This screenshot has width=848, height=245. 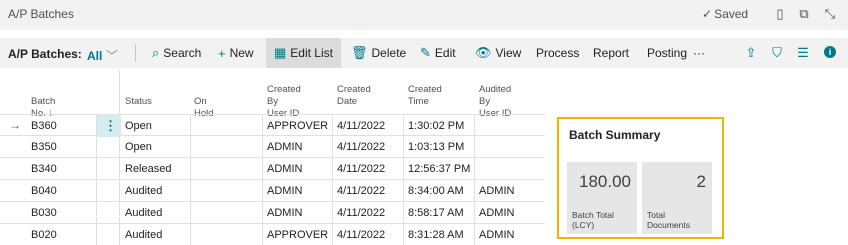 I want to click on total-documents-tile: 2 Total Documents, so click(x=677, y=198).